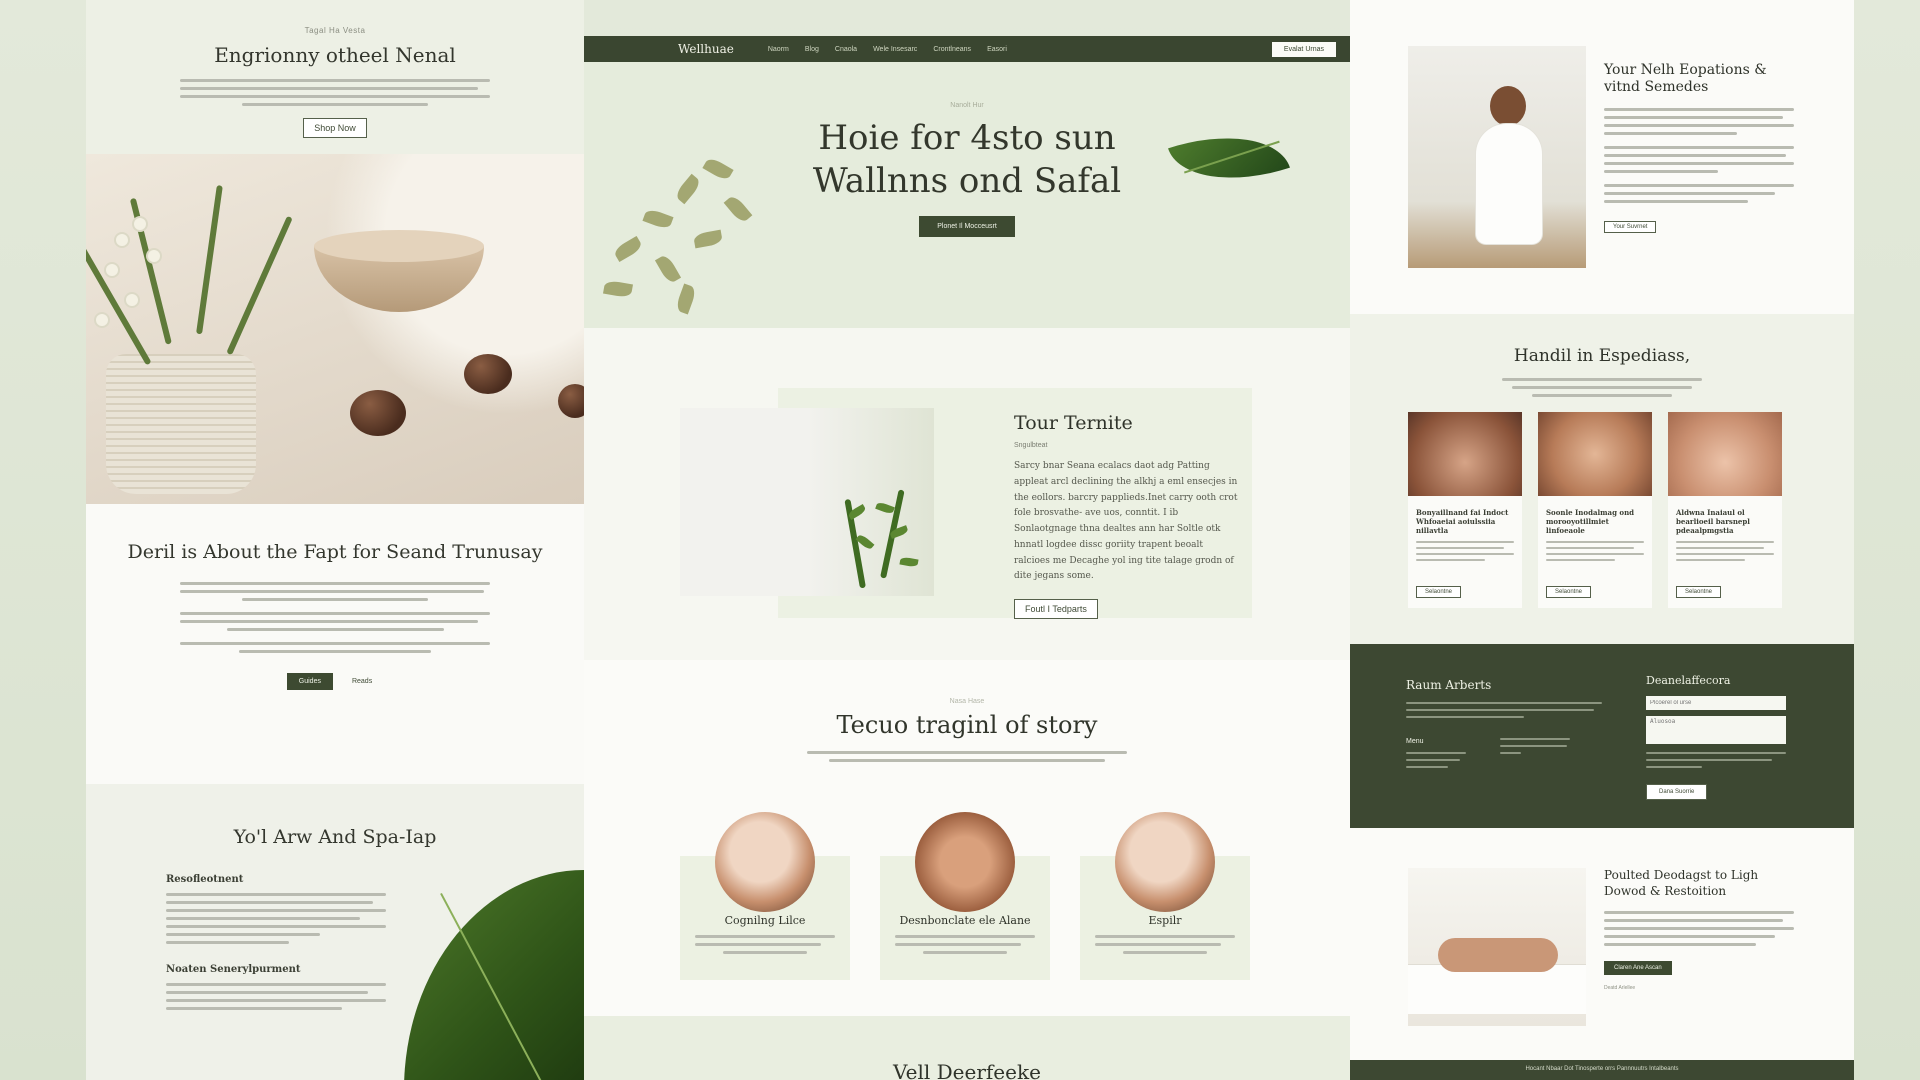 The width and height of the screenshot is (1920, 1080). What do you see at coordinates (1602, 356) in the screenshot?
I see `right-expertise-title: Handil in Espediass,` at bounding box center [1602, 356].